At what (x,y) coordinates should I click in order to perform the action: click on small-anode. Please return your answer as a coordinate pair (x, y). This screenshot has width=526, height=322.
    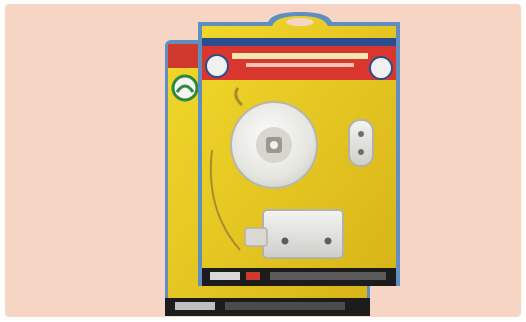
    Looking at the image, I should click on (361, 143).